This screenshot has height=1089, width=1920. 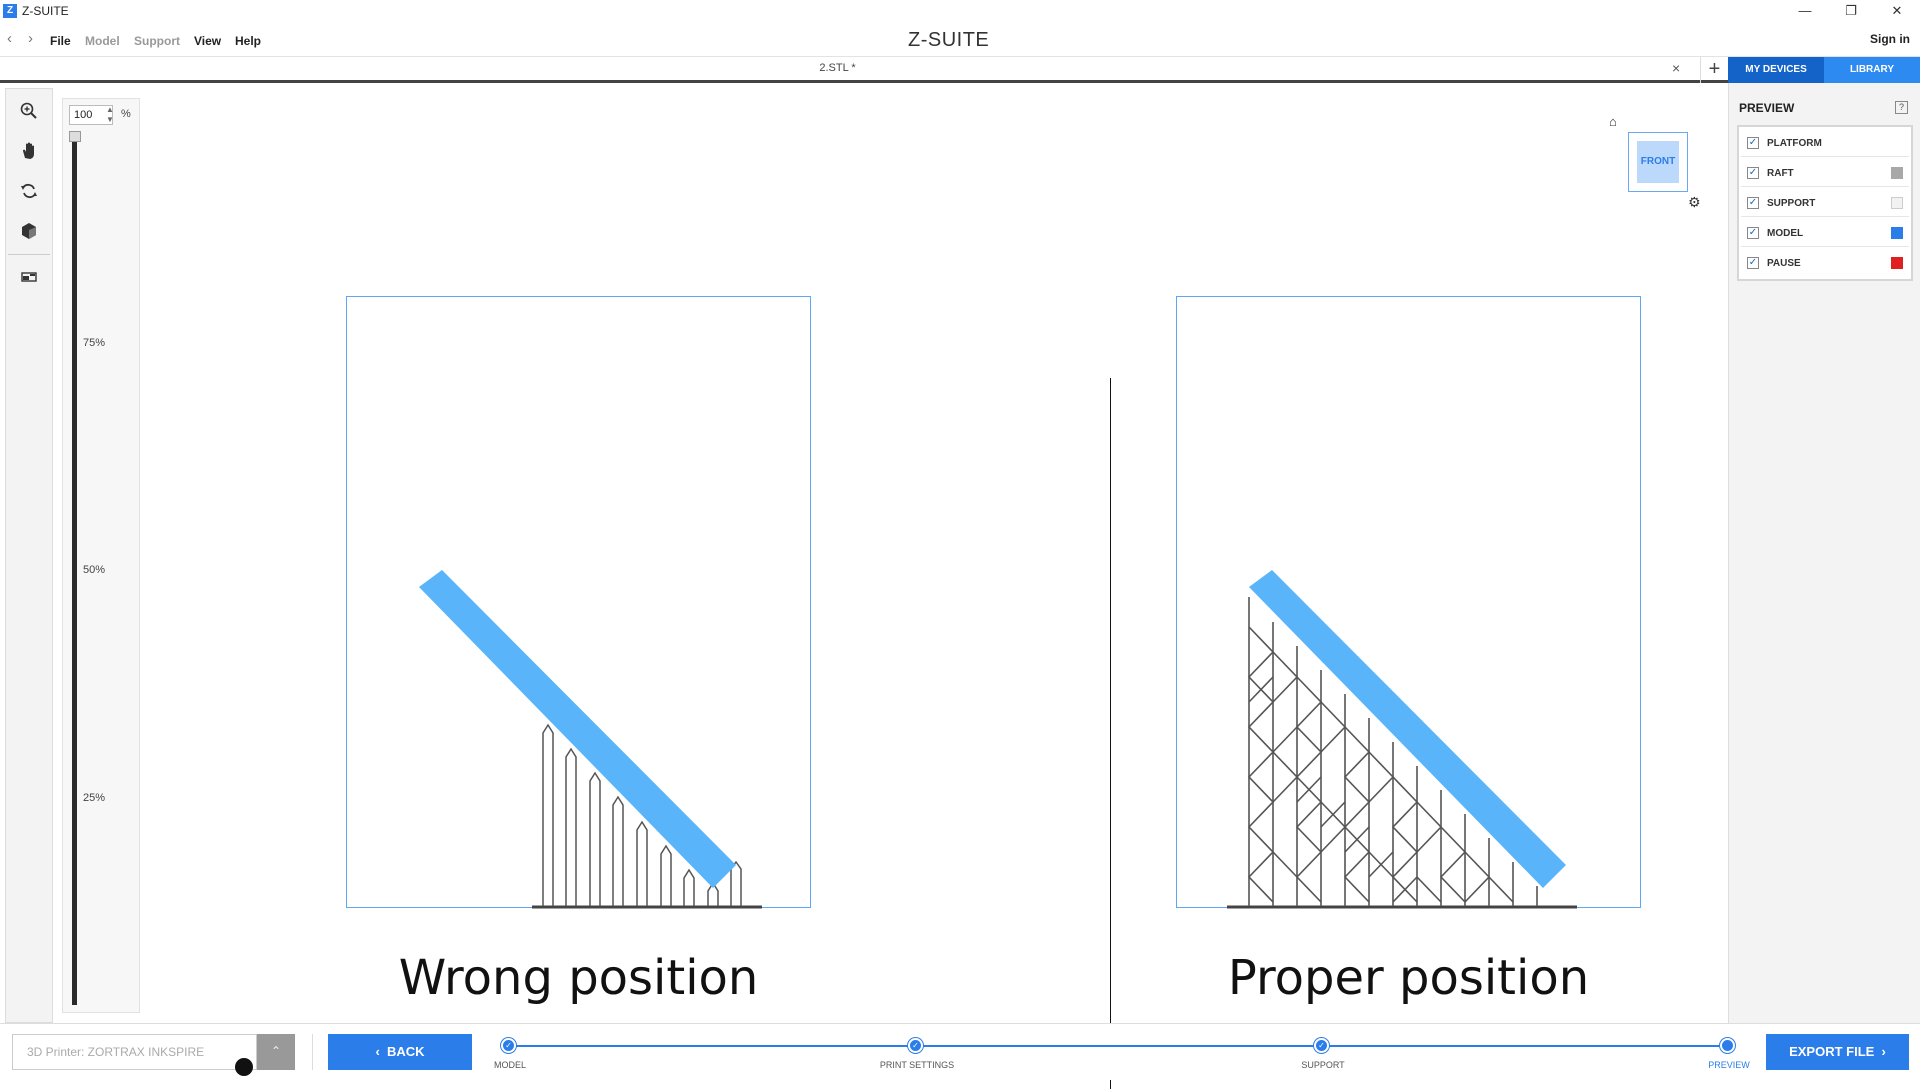 What do you see at coordinates (1785, 233) in the screenshot?
I see `layer-label-model: MODEL` at bounding box center [1785, 233].